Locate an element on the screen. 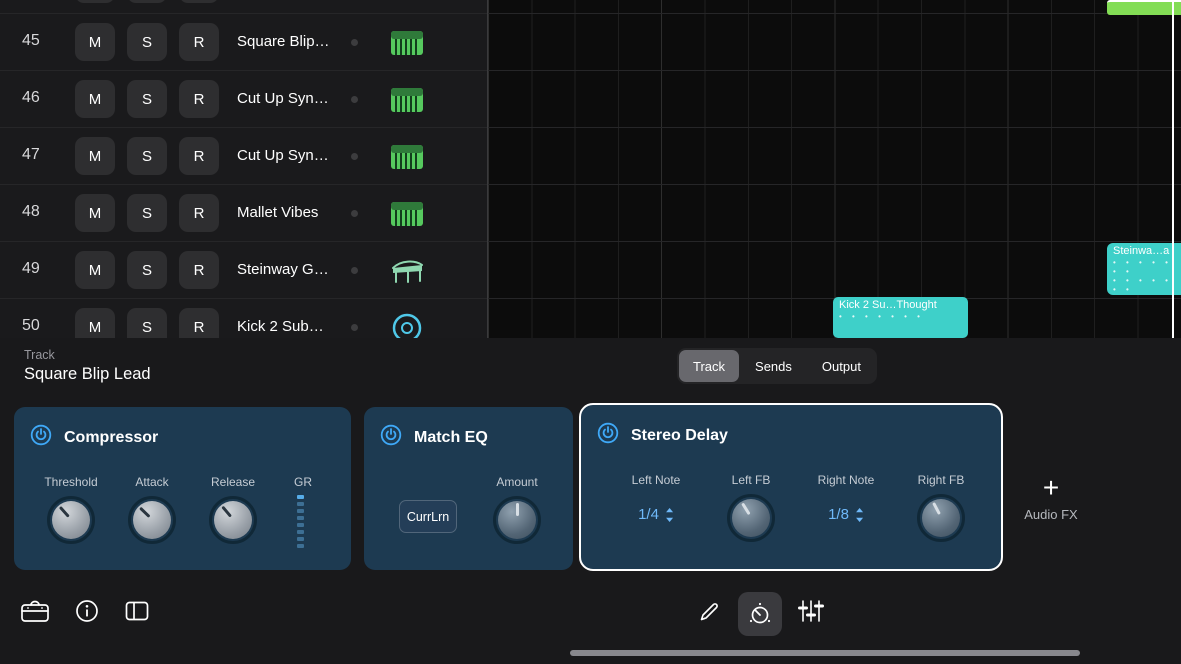  amp-button is located at coordinates (35, 612).